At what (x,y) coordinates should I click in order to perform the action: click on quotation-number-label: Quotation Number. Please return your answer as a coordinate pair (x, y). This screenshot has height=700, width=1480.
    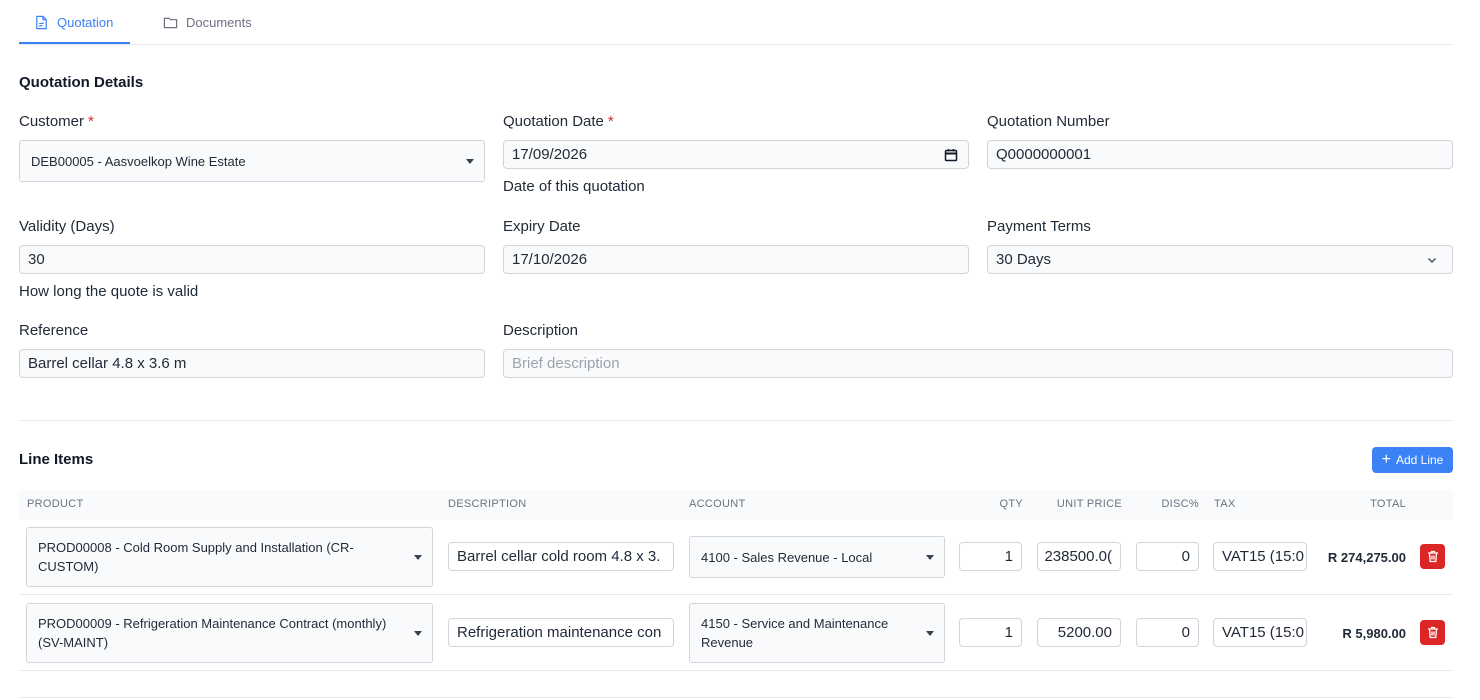
    Looking at the image, I should click on (1048, 121).